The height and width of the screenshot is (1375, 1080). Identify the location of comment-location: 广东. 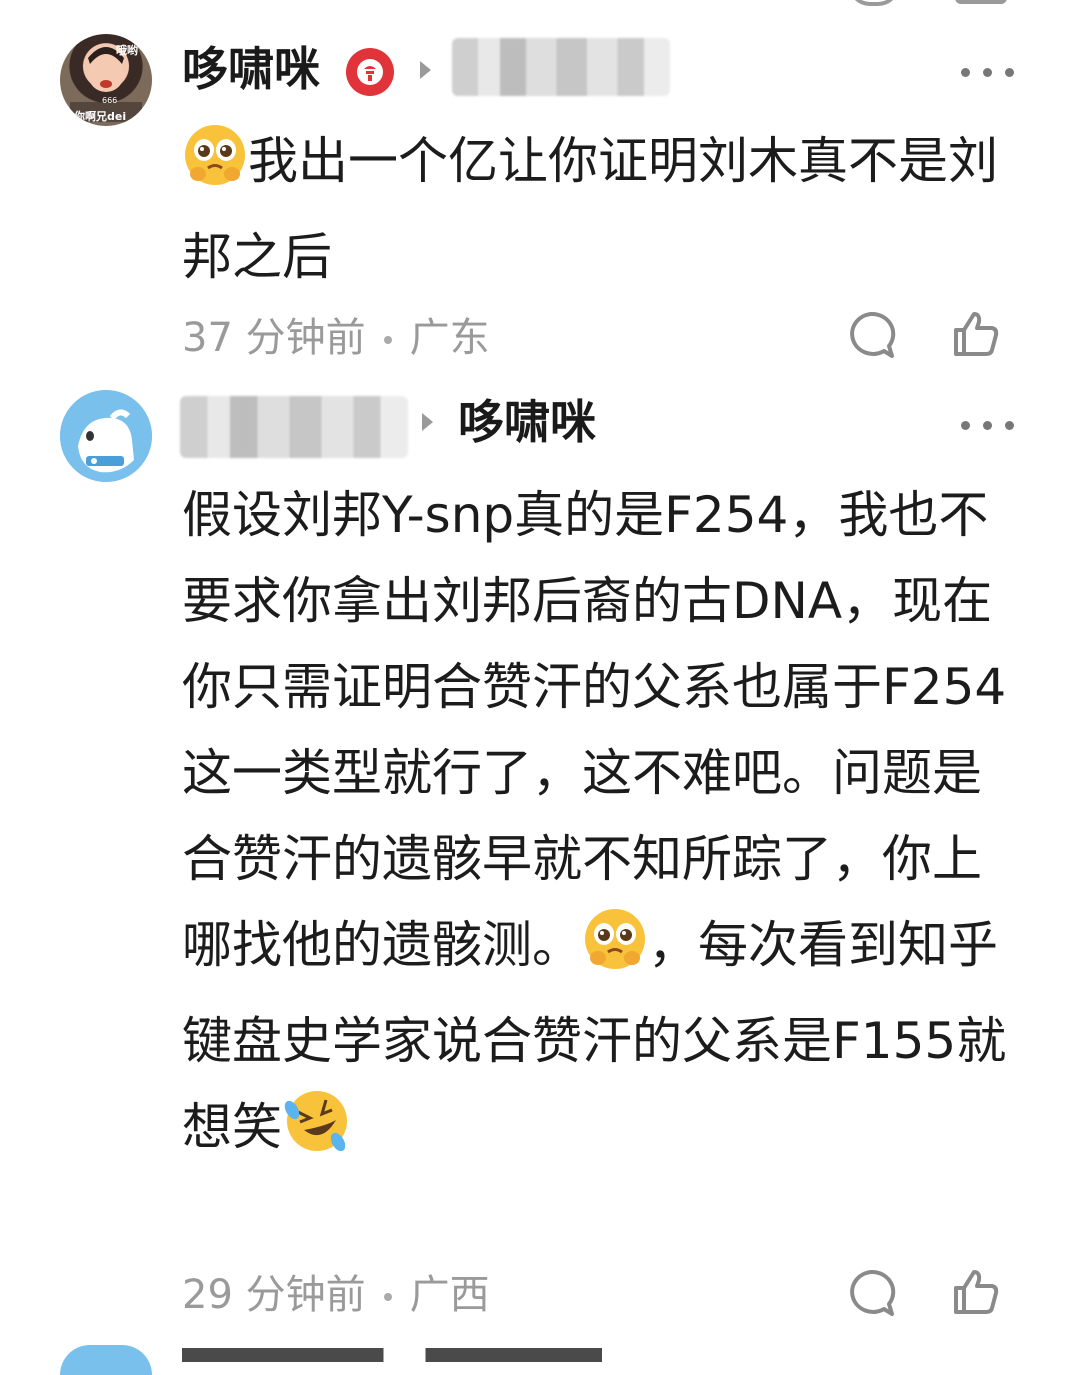
(449, 338).